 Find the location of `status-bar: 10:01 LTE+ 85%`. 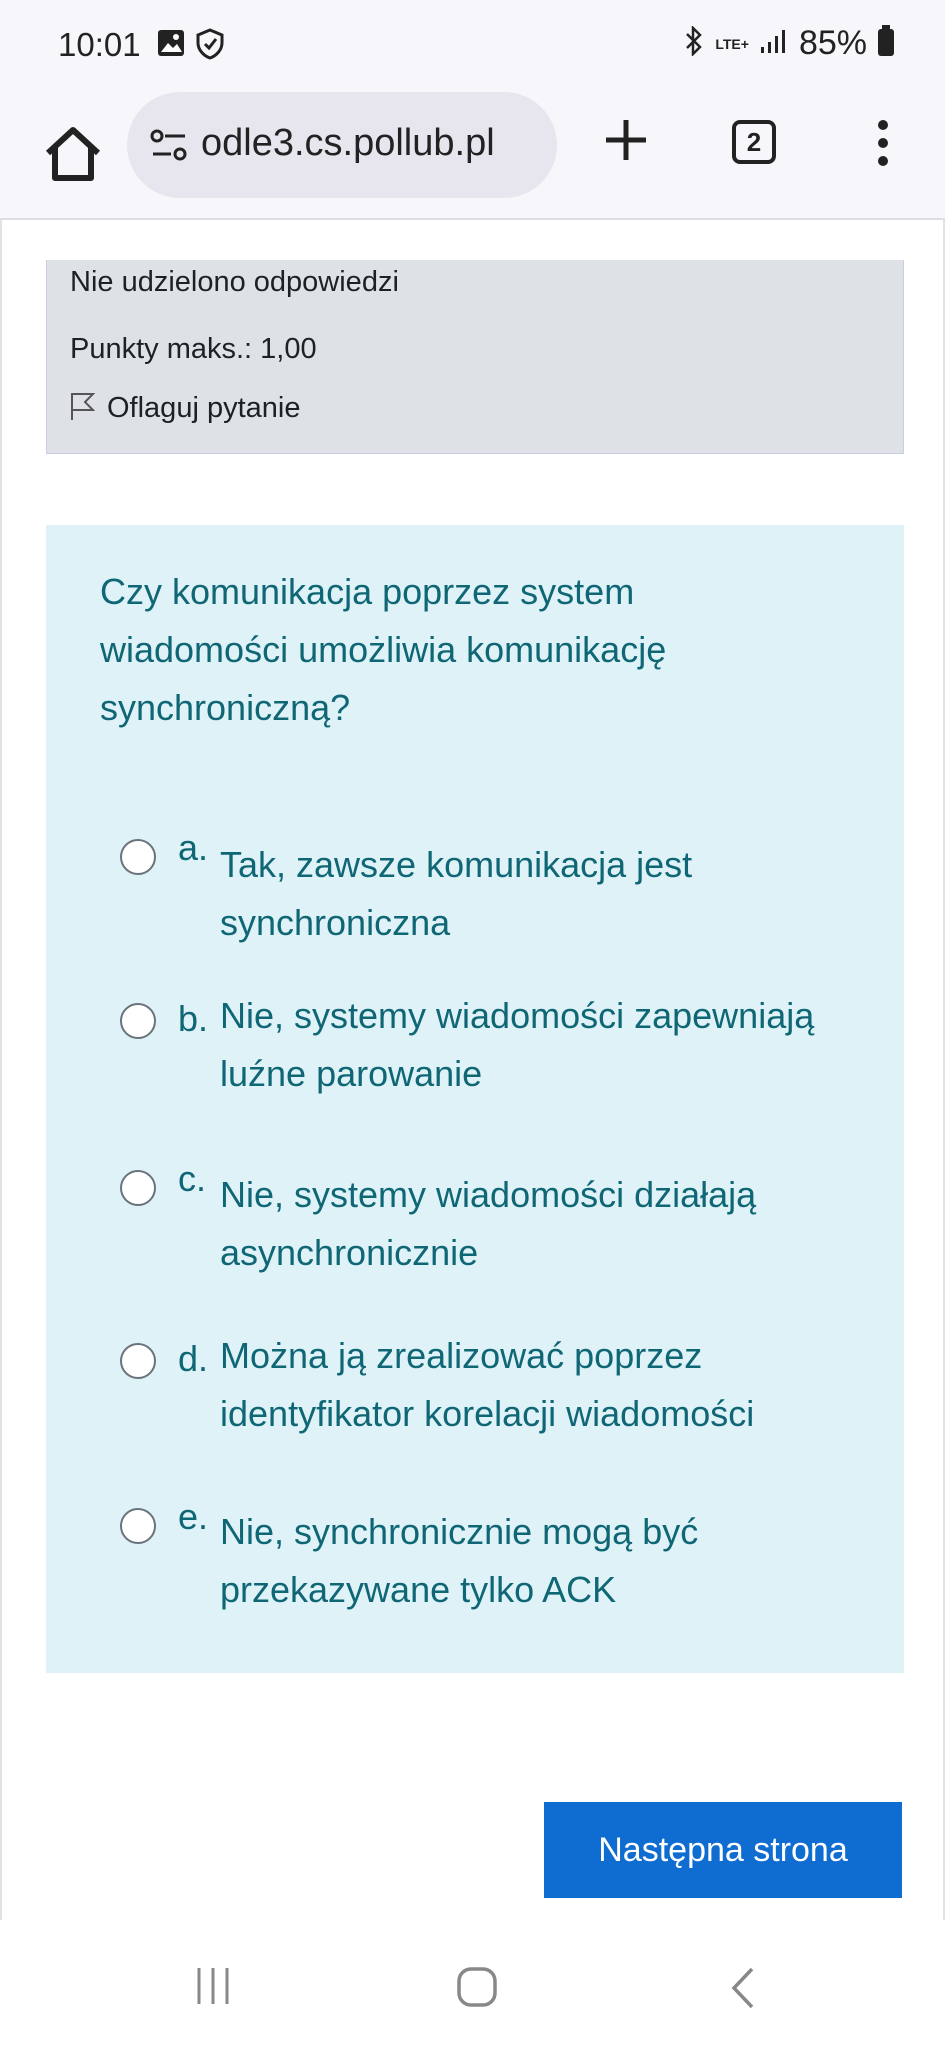

status-bar: 10:01 LTE+ 85% is located at coordinates (472, 45).